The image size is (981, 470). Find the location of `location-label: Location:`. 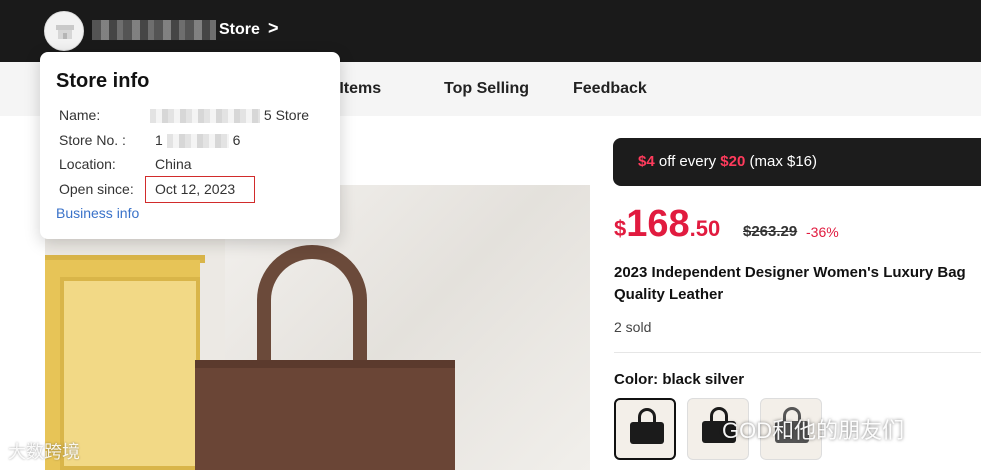

location-label: Location: is located at coordinates (87, 164).